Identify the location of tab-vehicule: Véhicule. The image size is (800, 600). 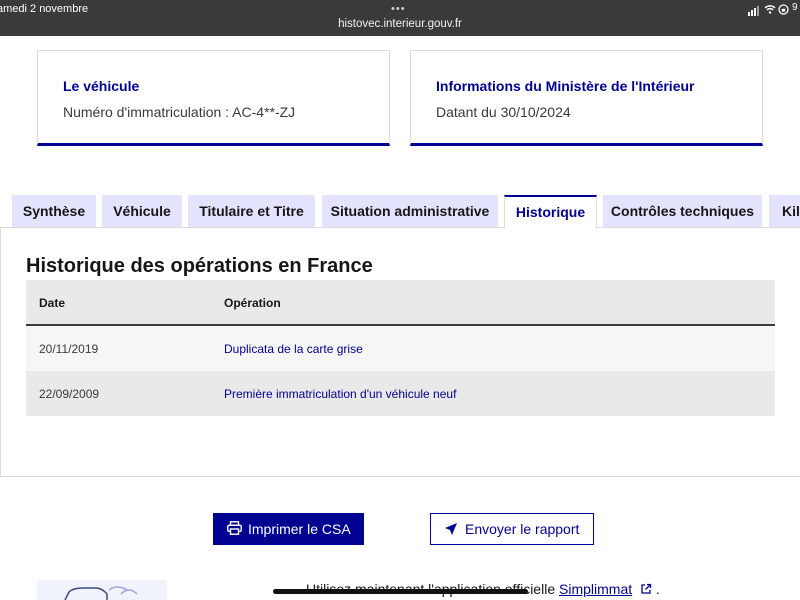
(142, 211).